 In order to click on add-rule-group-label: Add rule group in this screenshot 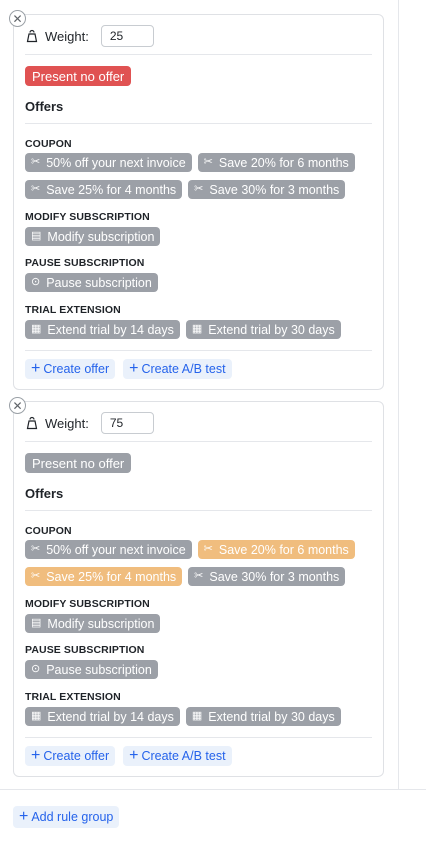, I will do `click(72, 817)`.